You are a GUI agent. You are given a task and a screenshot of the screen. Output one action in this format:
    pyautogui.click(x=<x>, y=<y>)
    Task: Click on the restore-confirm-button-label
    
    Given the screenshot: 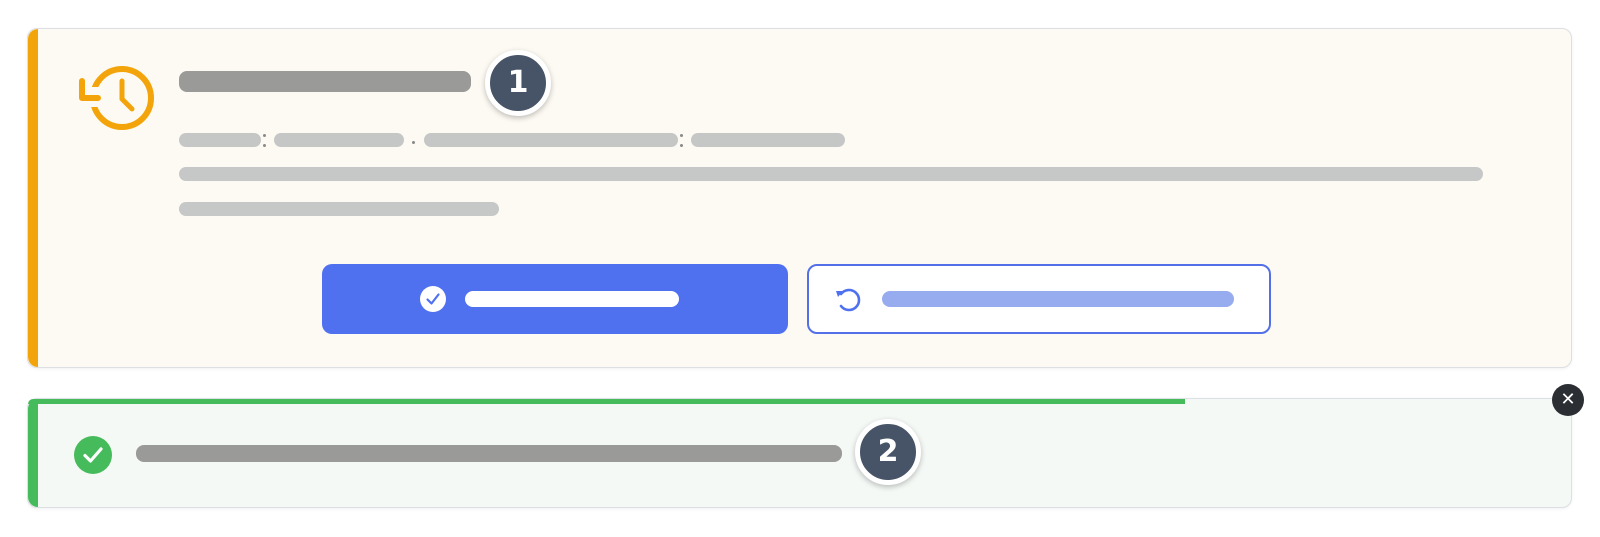 What is the action you would take?
    pyautogui.click(x=572, y=299)
    